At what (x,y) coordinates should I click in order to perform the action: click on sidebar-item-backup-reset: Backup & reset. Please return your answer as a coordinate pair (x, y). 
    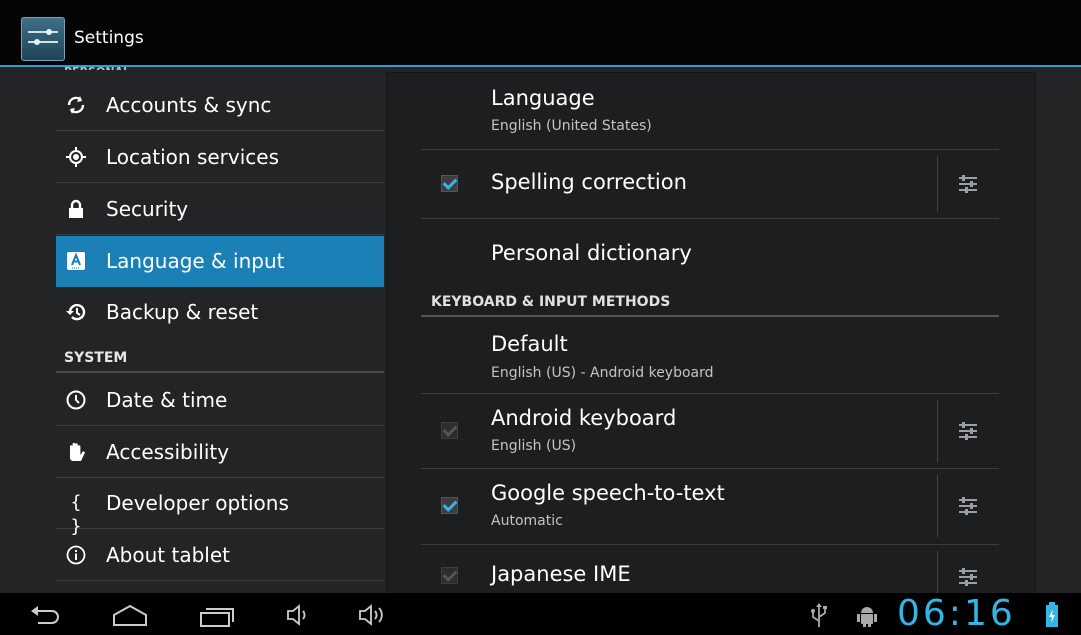
    Looking at the image, I should click on (220, 312).